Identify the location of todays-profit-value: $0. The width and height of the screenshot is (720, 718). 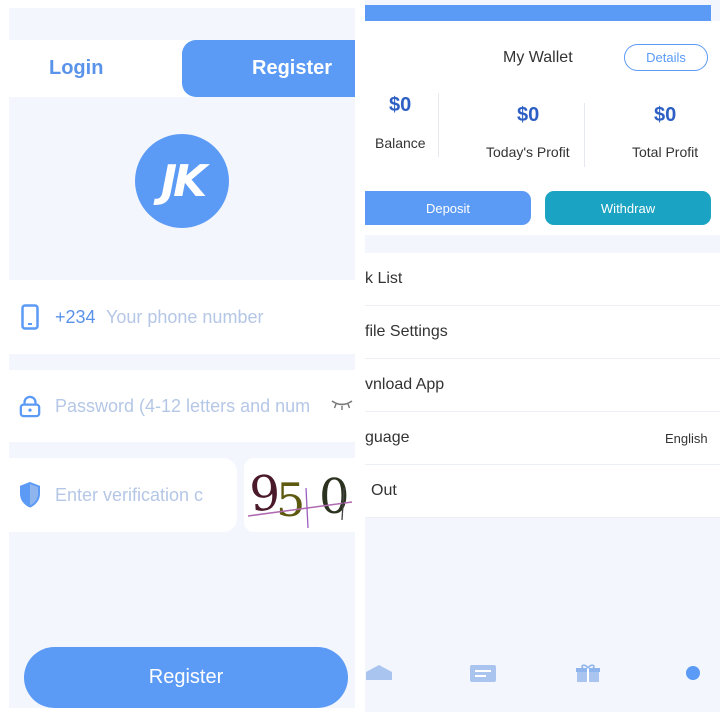
(528, 115).